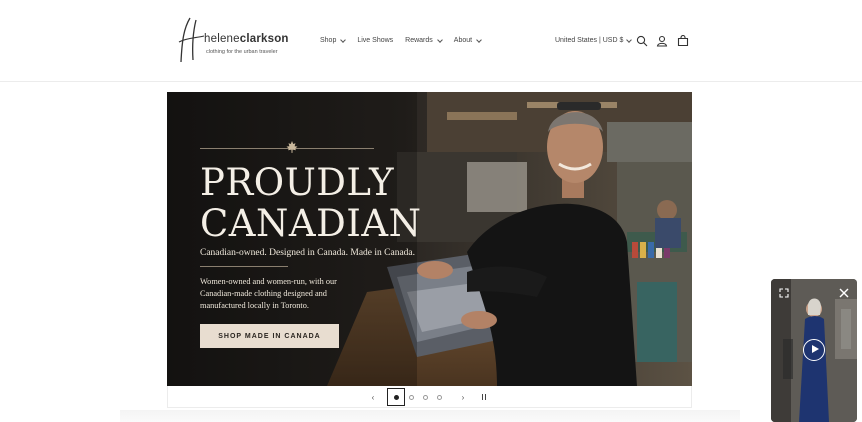 Image resolution: width=862 pixels, height=422 pixels. Describe the element at coordinates (401, 40) in the screenshot. I see `main-nav: Shop Live Shows Rewards About` at that location.